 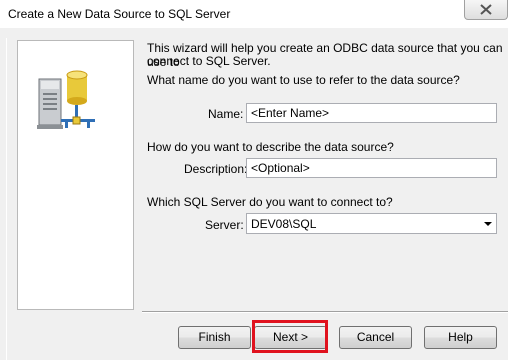 What do you see at coordinates (460, 337) in the screenshot?
I see `help-button: Help` at bounding box center [460, 337].